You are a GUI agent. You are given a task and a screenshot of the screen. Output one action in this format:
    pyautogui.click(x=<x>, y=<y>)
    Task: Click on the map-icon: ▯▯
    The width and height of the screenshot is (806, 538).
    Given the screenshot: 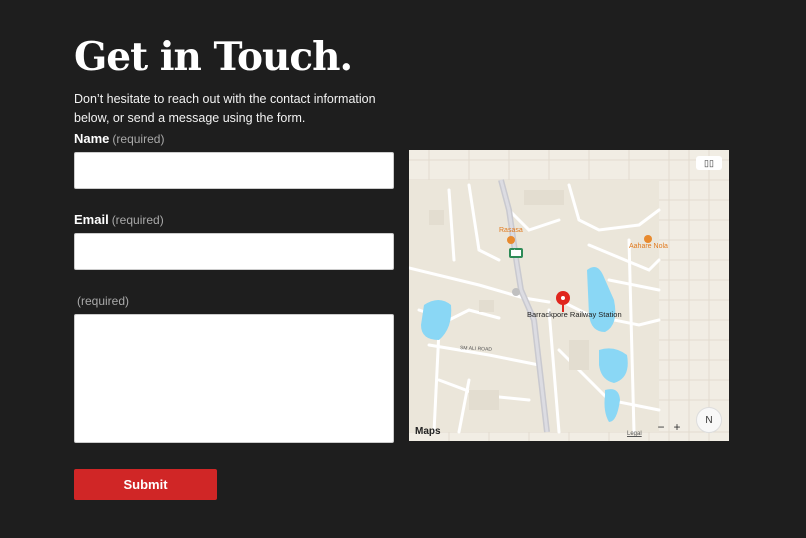 What is the action you would take?
    pyautogui.click(x=709, y=162)
    